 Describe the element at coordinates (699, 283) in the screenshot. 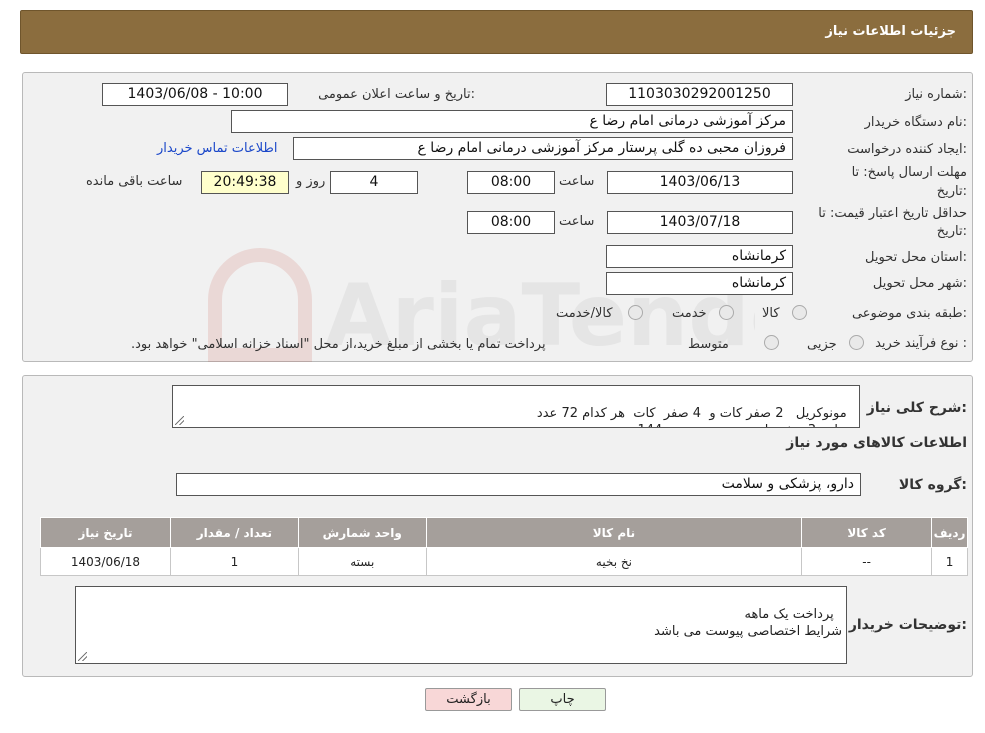

I see `city-field: کرمانشاه` at that location.